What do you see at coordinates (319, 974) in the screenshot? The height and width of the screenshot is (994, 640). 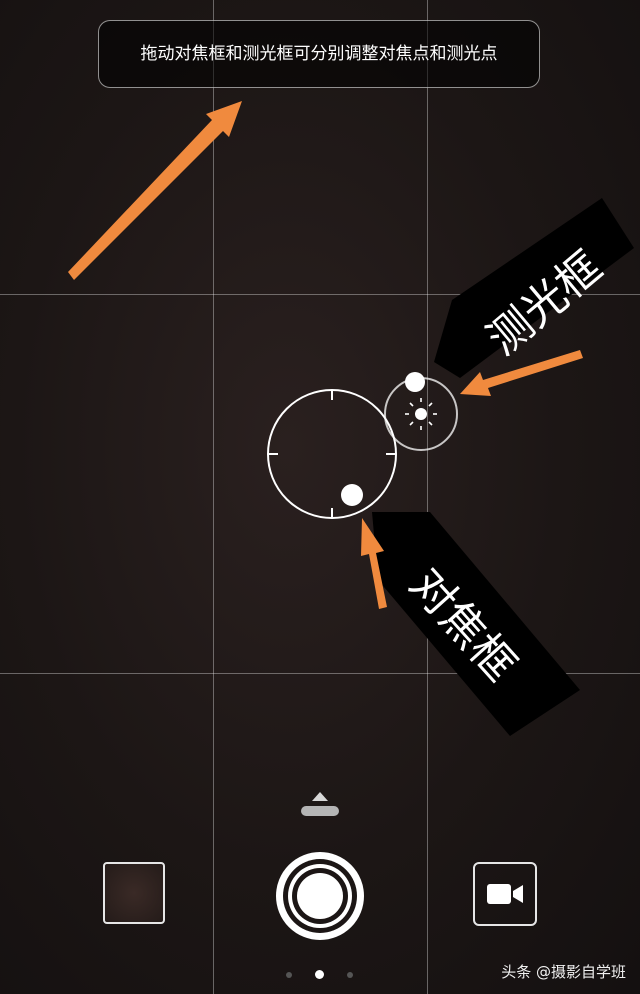 I see `page-indicator-dot-active` at bounding box center [319, 974].